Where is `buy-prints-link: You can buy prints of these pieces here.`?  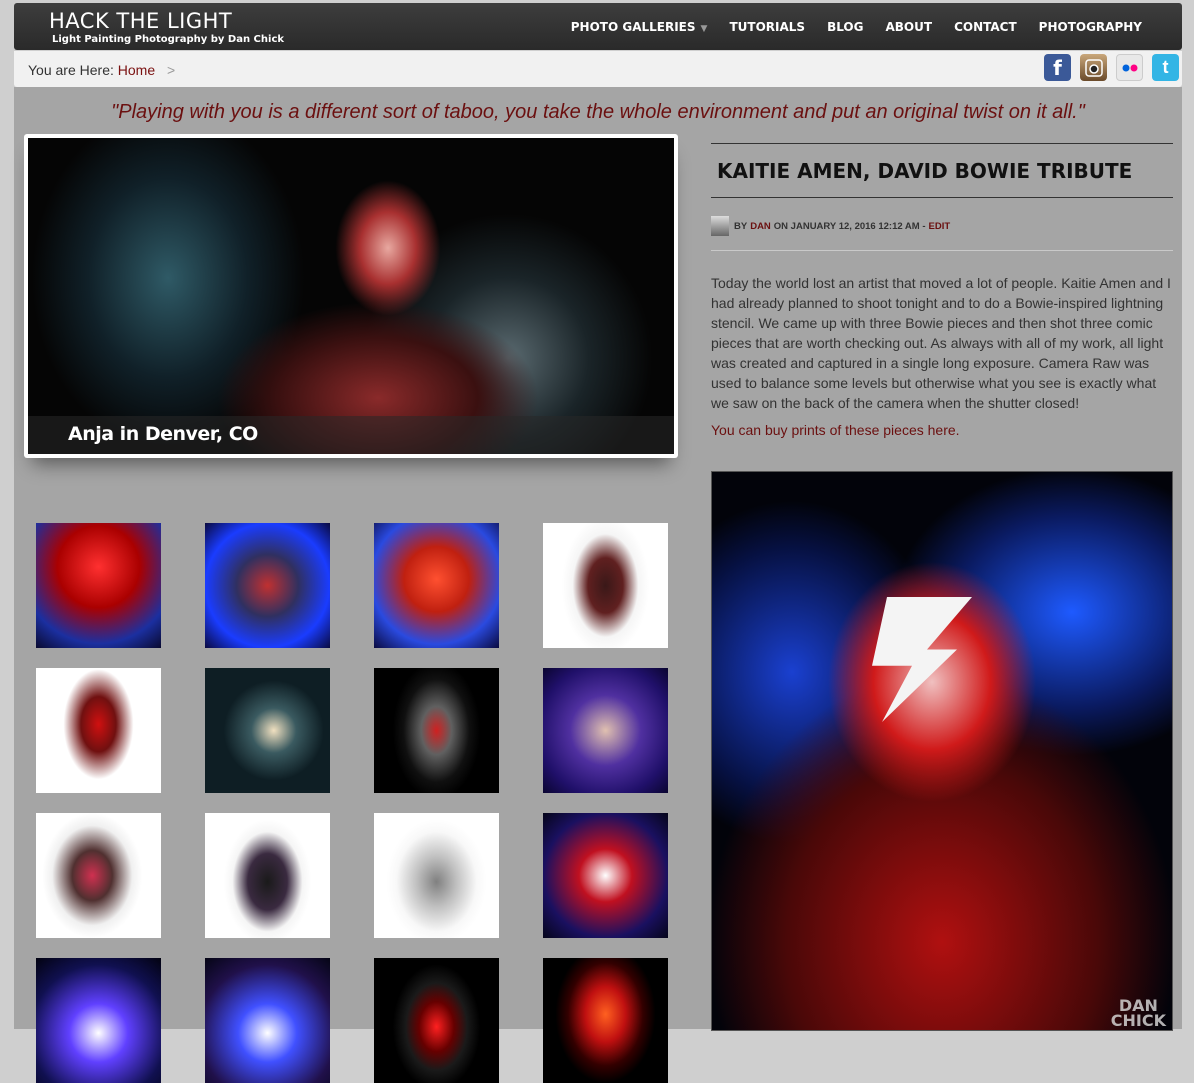 buy-prints-link: You can buy prints of these pieces here. is located at coordinates (942, 430).